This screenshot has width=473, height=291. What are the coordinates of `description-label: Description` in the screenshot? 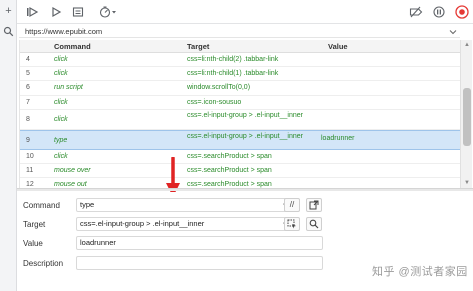 It's located at (43, 263).